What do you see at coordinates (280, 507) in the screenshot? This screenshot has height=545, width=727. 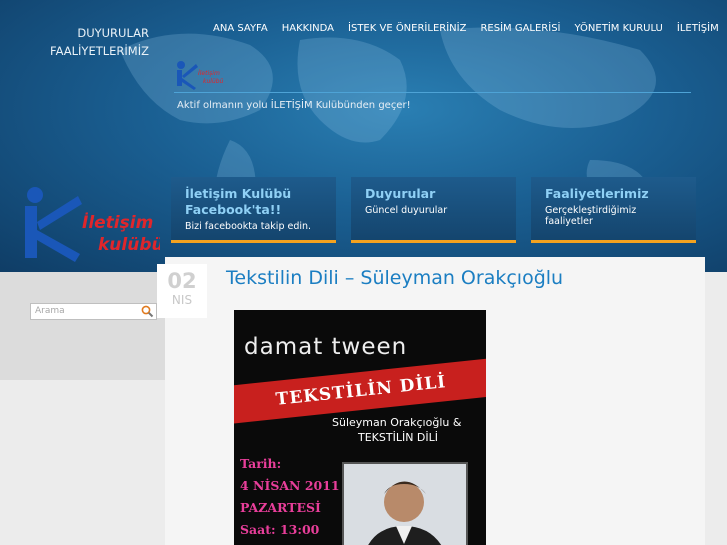 I see `poster-day: PAZARTESİ` at bounding box center [280, 507].